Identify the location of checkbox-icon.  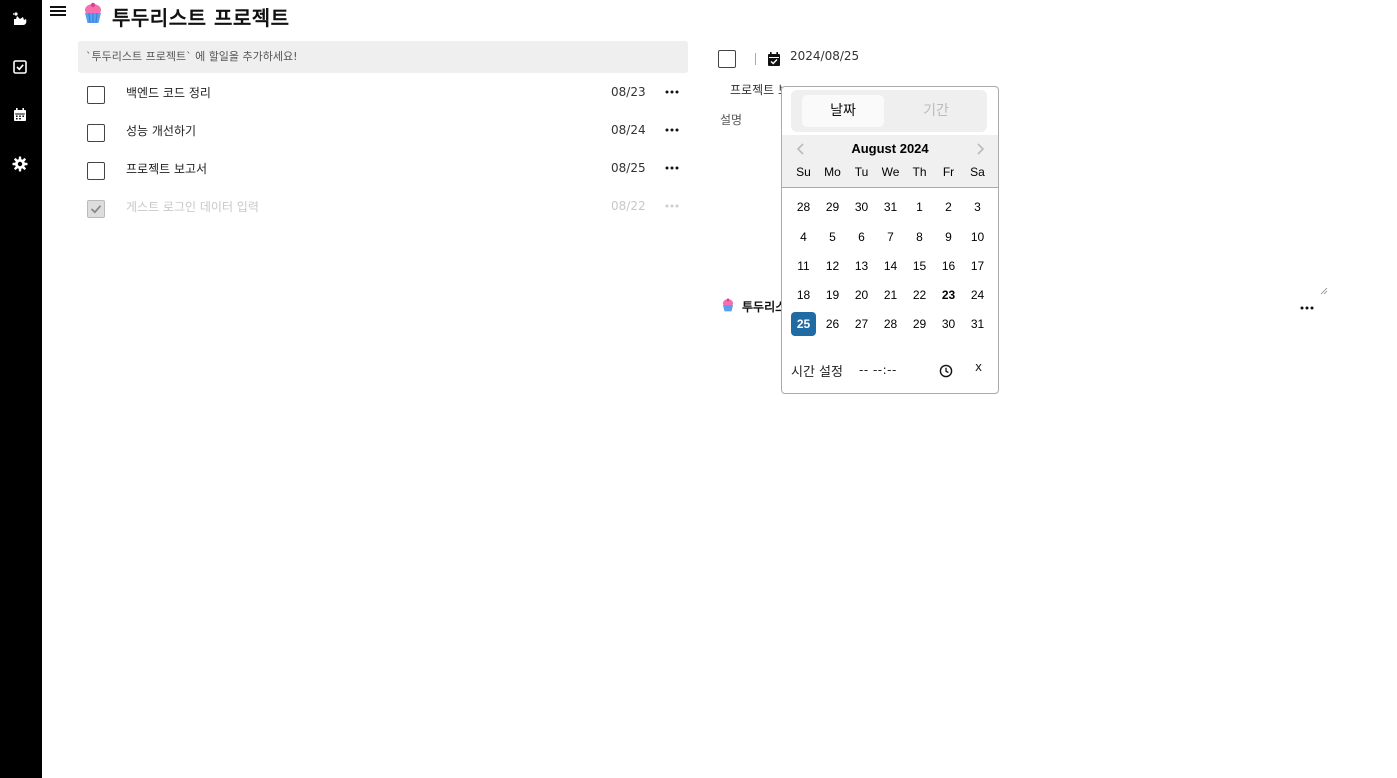
(20, 67).